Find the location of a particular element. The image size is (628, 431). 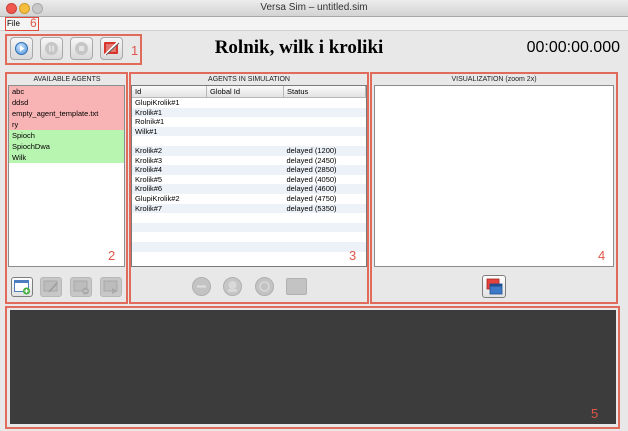

agent-window-button is located at coordinates (296, 286).